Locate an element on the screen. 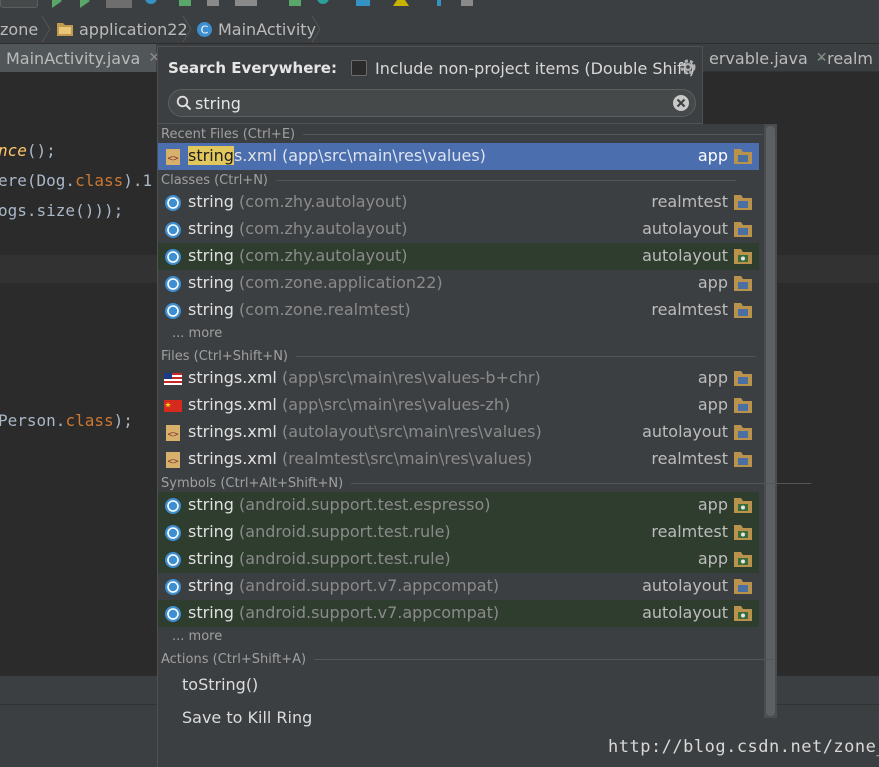  warning-icon is located at coordinates (401, 4).